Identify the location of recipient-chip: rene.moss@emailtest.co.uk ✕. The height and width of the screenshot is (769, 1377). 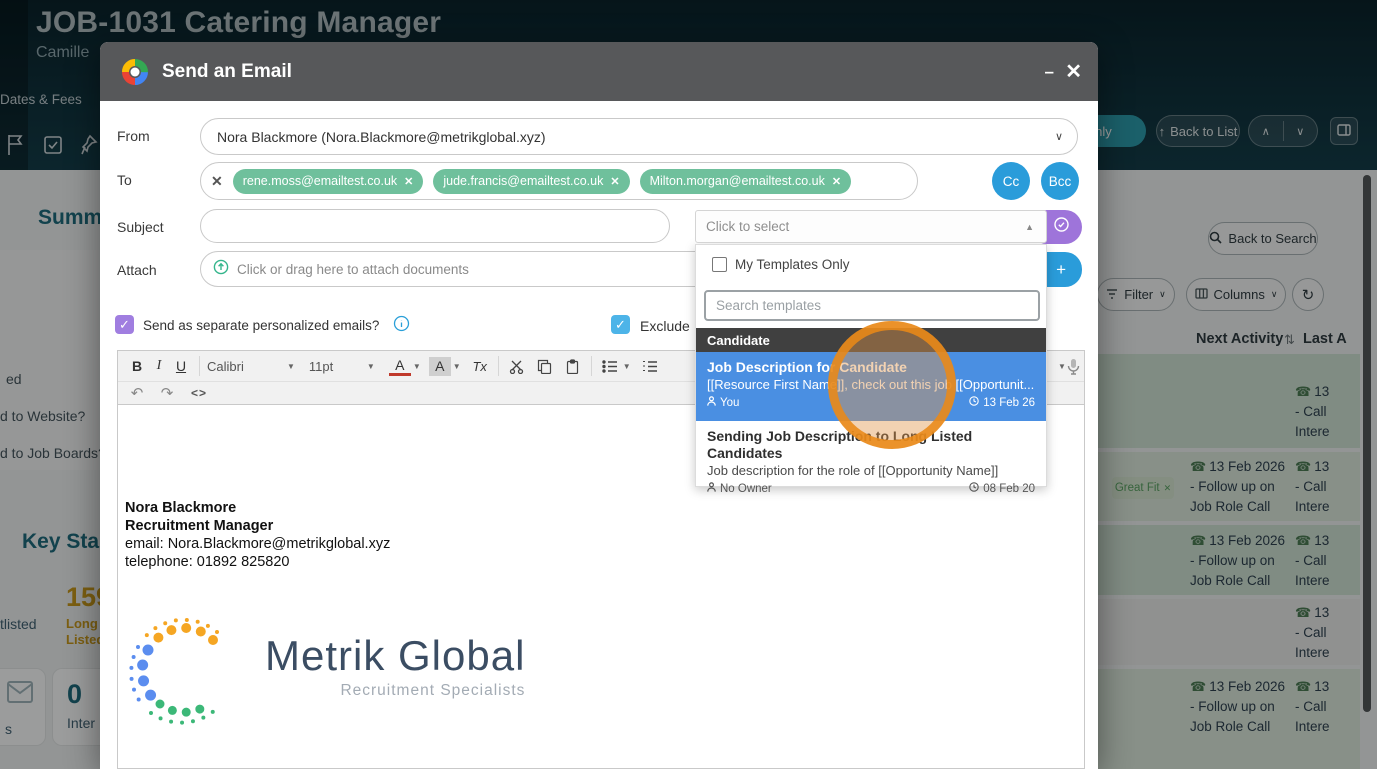
(328, 181).